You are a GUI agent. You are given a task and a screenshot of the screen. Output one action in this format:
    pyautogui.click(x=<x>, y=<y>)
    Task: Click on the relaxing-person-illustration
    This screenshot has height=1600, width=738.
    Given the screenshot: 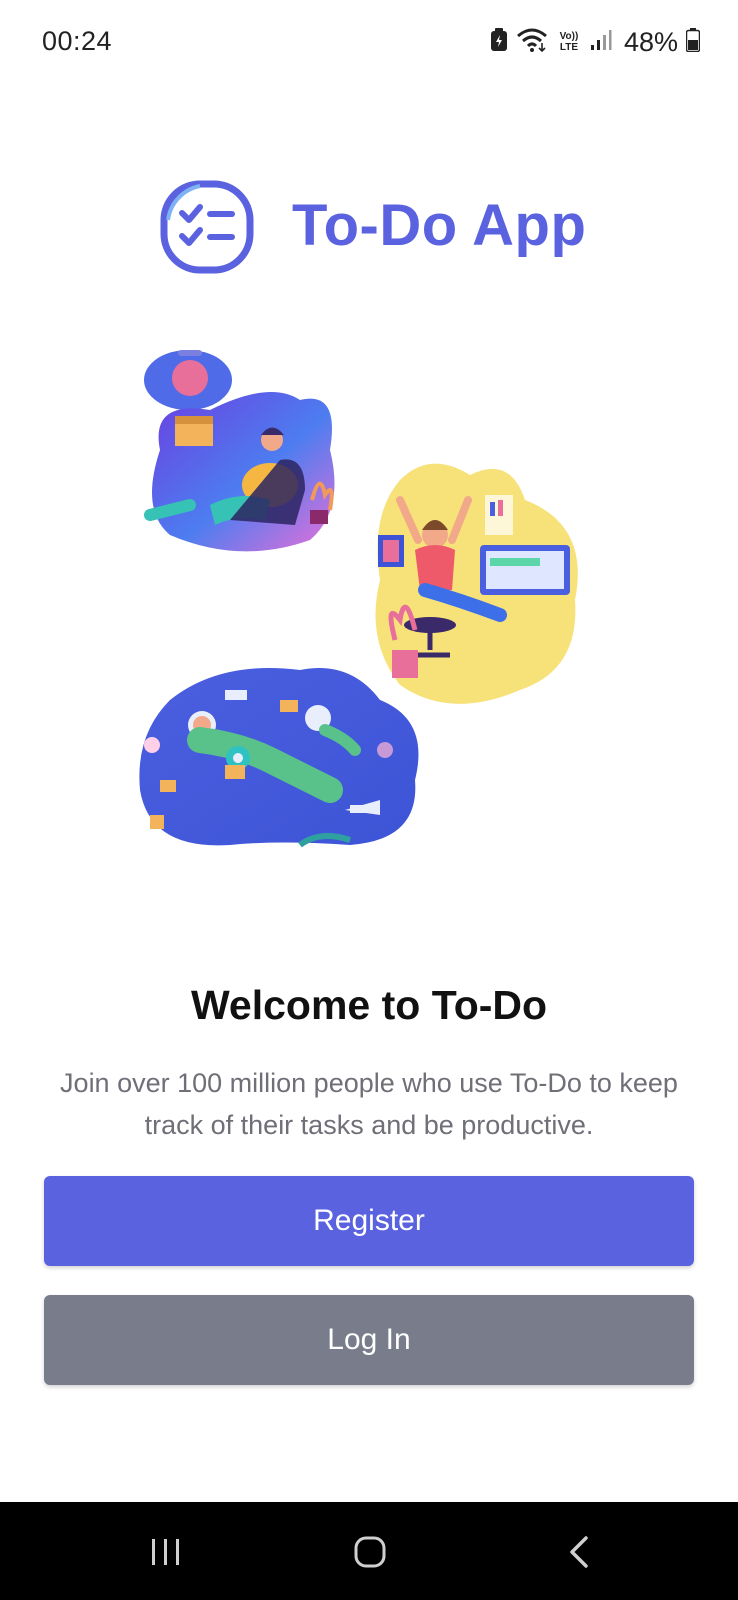 What is the action you would take?
    pyautogui.click(x=239, y=451)
    